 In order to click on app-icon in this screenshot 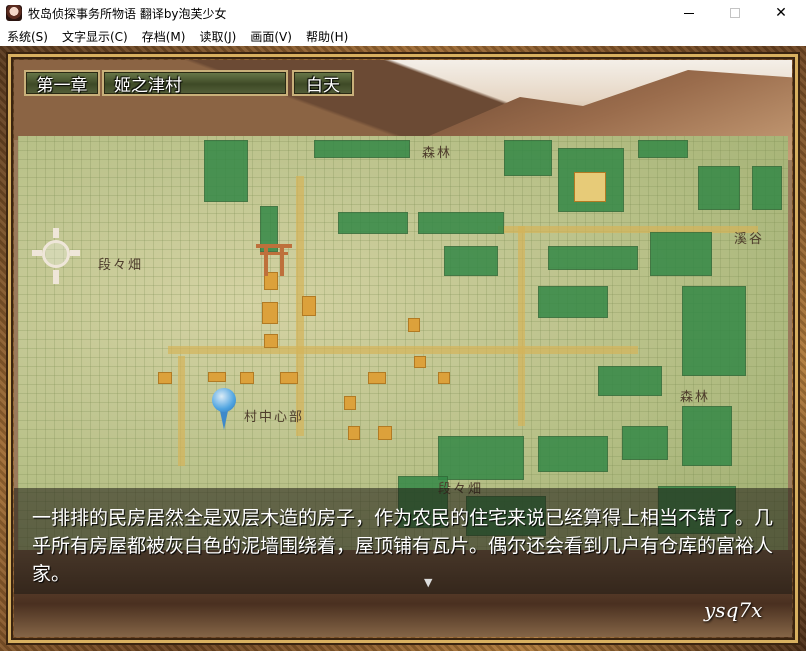, I will do `click(14, 13)`.